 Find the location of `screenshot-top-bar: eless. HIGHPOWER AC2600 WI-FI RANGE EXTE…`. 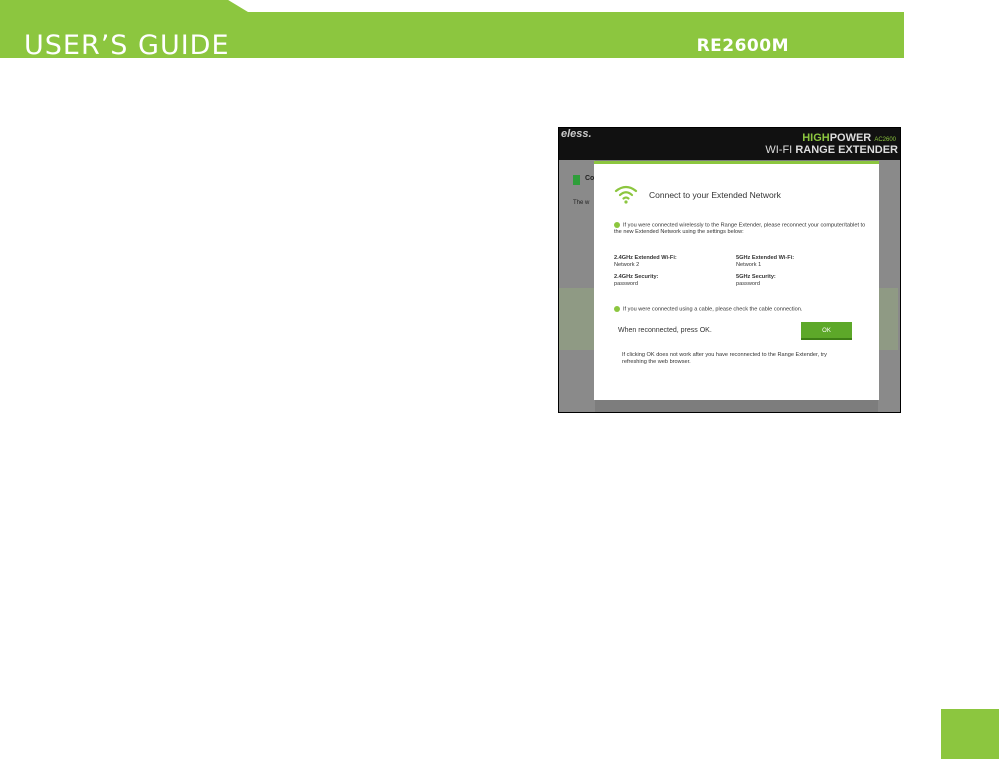

screenshot-top-bar: eless. HIGHPOWER AC2600 WI-FI RANGE EXTE… is located at coordinates (729, 144).